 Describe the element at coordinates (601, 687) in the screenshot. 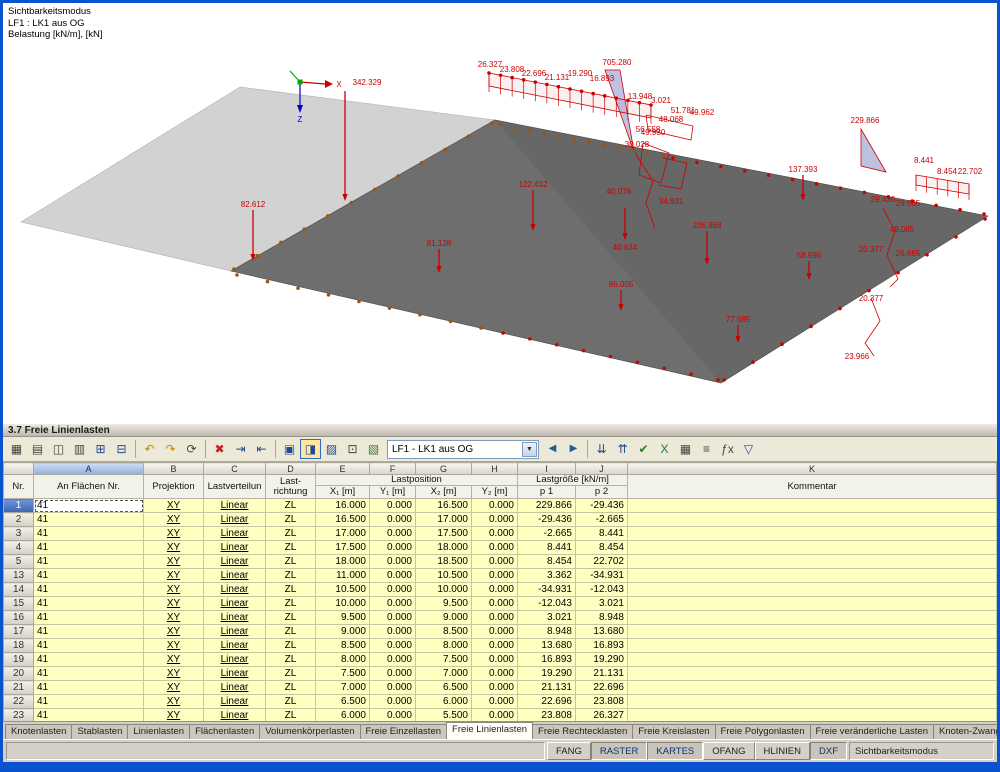

I see `cell: 22.696` at that location.